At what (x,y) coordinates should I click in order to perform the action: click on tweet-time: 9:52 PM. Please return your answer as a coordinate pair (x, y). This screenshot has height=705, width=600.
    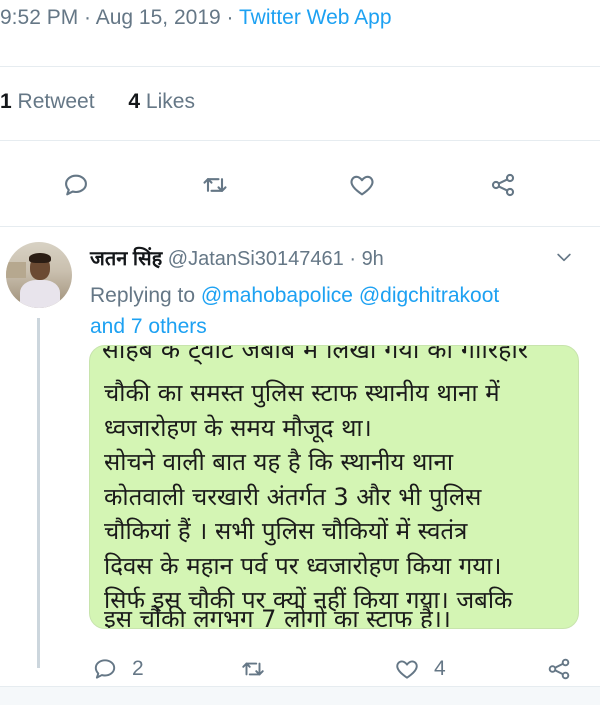
    Looking at the image, I should click on (39, 17).